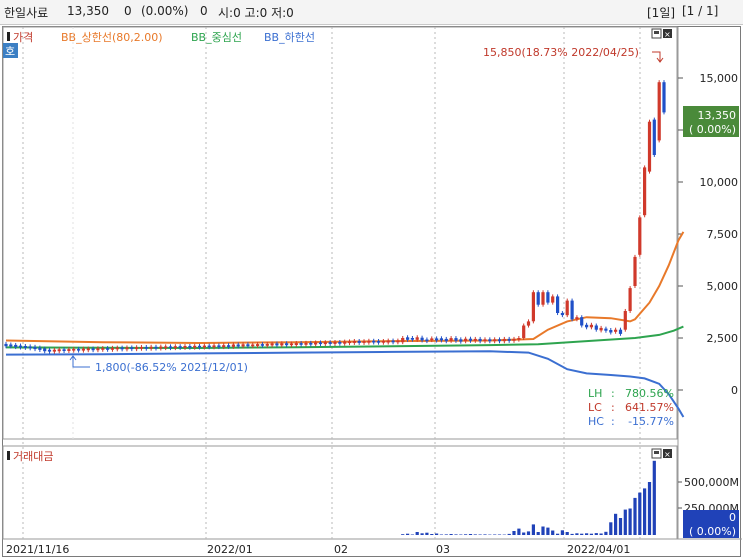 The height and width of the screenshot is (559, 743). Describe the element at coordinates (230, 549) in the screenshot. I see `x-label-2022-01: 2022/01` at that location.